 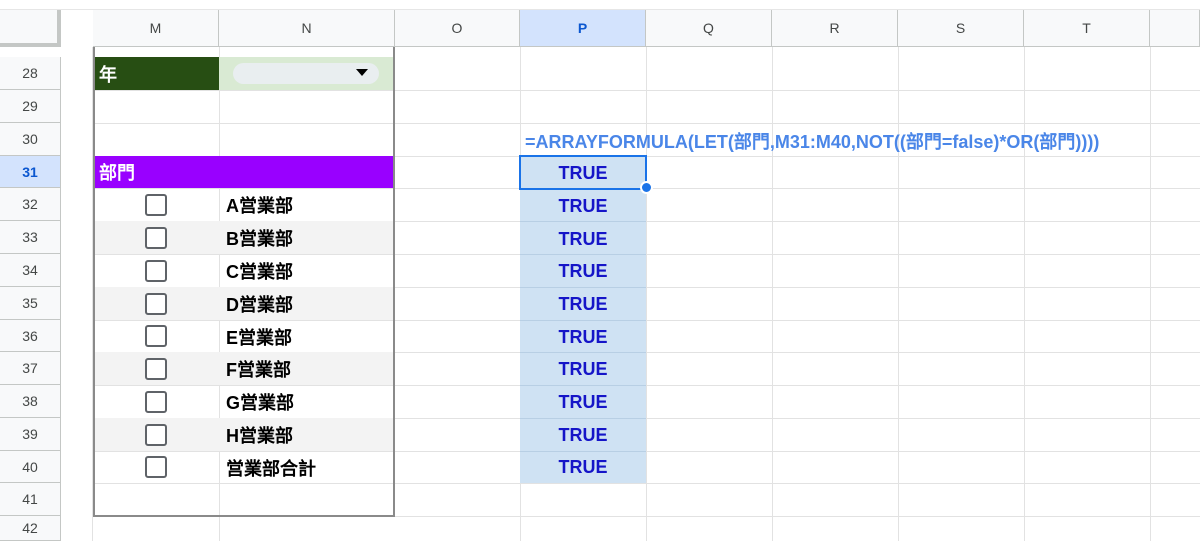 I want to click on chevron-down-icon, so click(x=362, y=72).